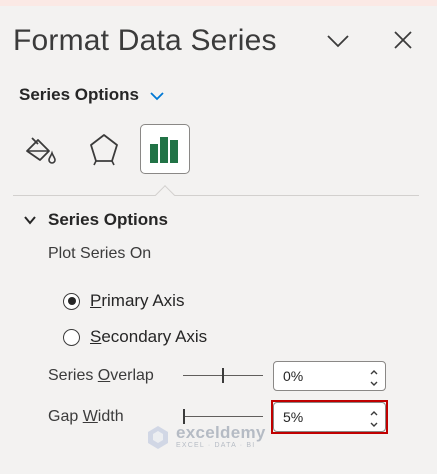 This screenshot has height=474, width=437. I want to click on series-overlap-slider, so click(223, 376).